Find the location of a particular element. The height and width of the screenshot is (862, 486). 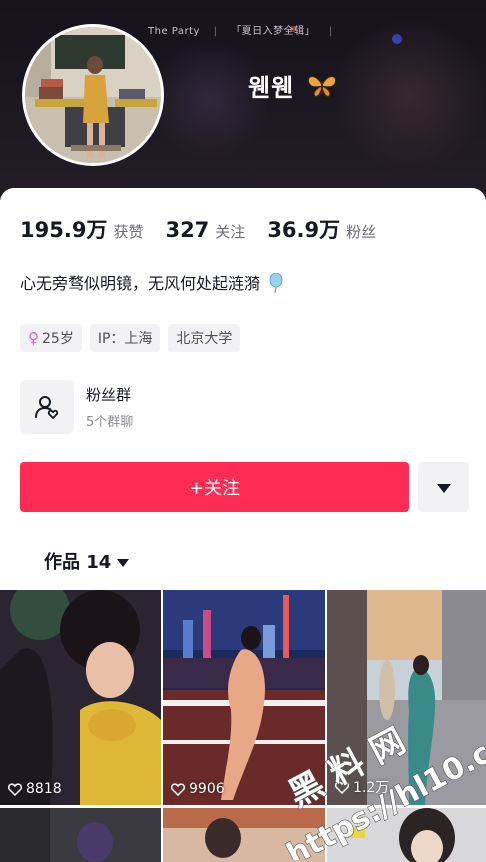

group-user-icon is located at coordinates (47, 407).